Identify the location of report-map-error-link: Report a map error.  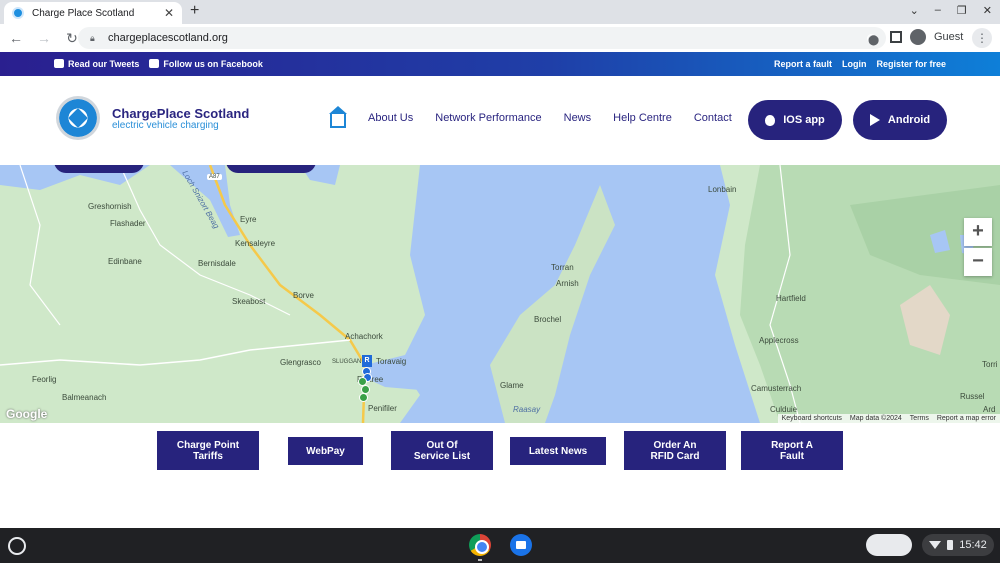
(966, 418).